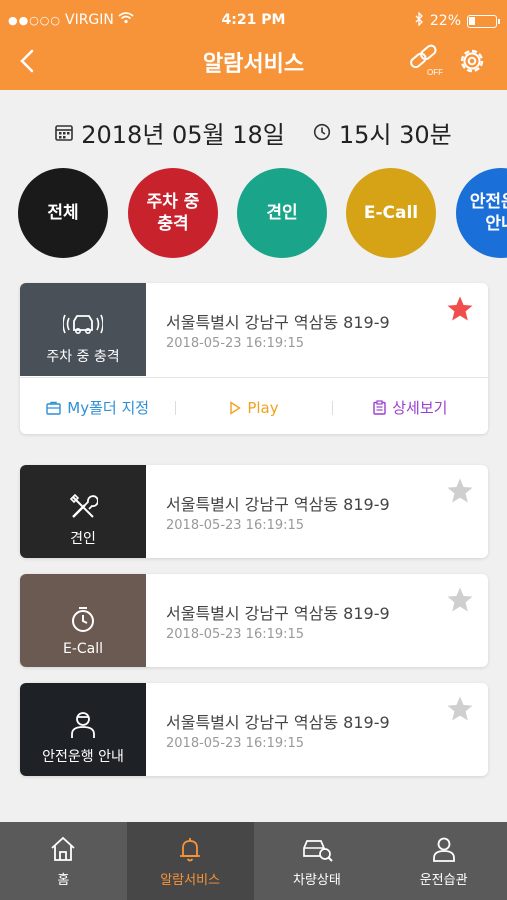 The width and height of the screenshot is (507, 900). I want to click on driver-icon, so click(83, 725).